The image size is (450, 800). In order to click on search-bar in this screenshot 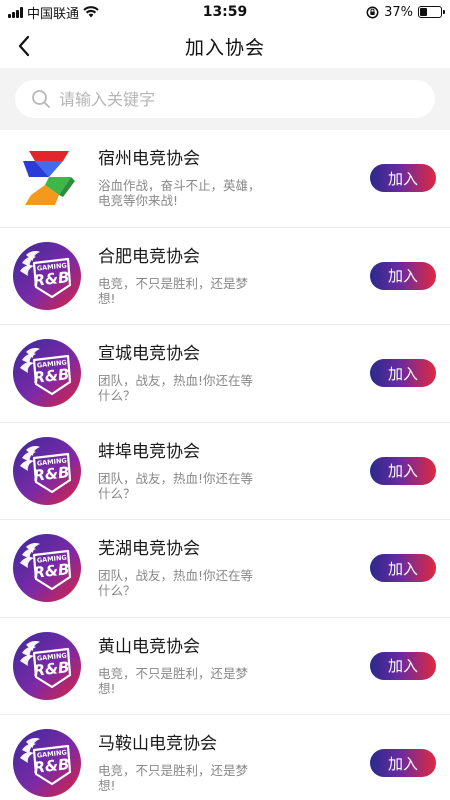, I will do `click(225, 99)`.